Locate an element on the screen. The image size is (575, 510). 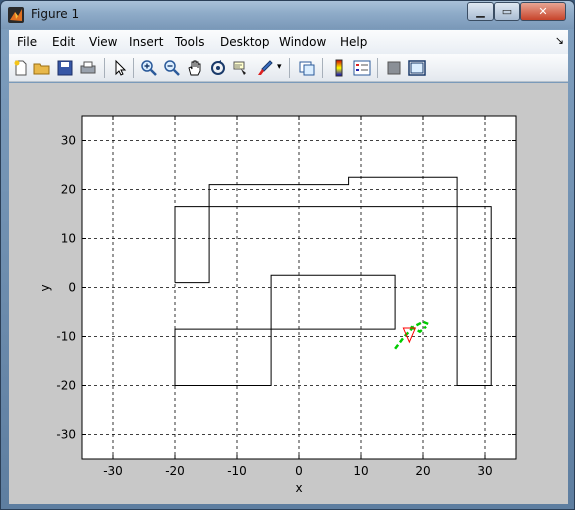
menu-dock-arrow-icon: ↘ is located at coordinates (559, 40).